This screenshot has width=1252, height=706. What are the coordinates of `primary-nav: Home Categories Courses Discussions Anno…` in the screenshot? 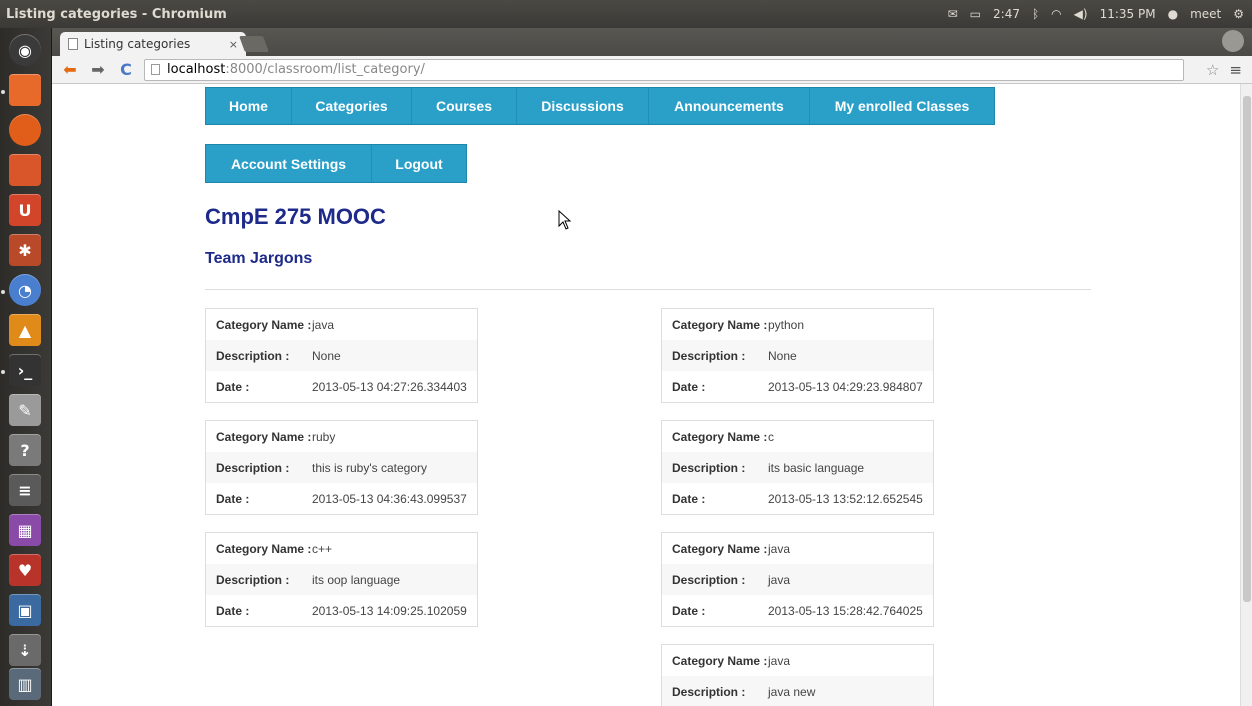 It's located at (600, 106).